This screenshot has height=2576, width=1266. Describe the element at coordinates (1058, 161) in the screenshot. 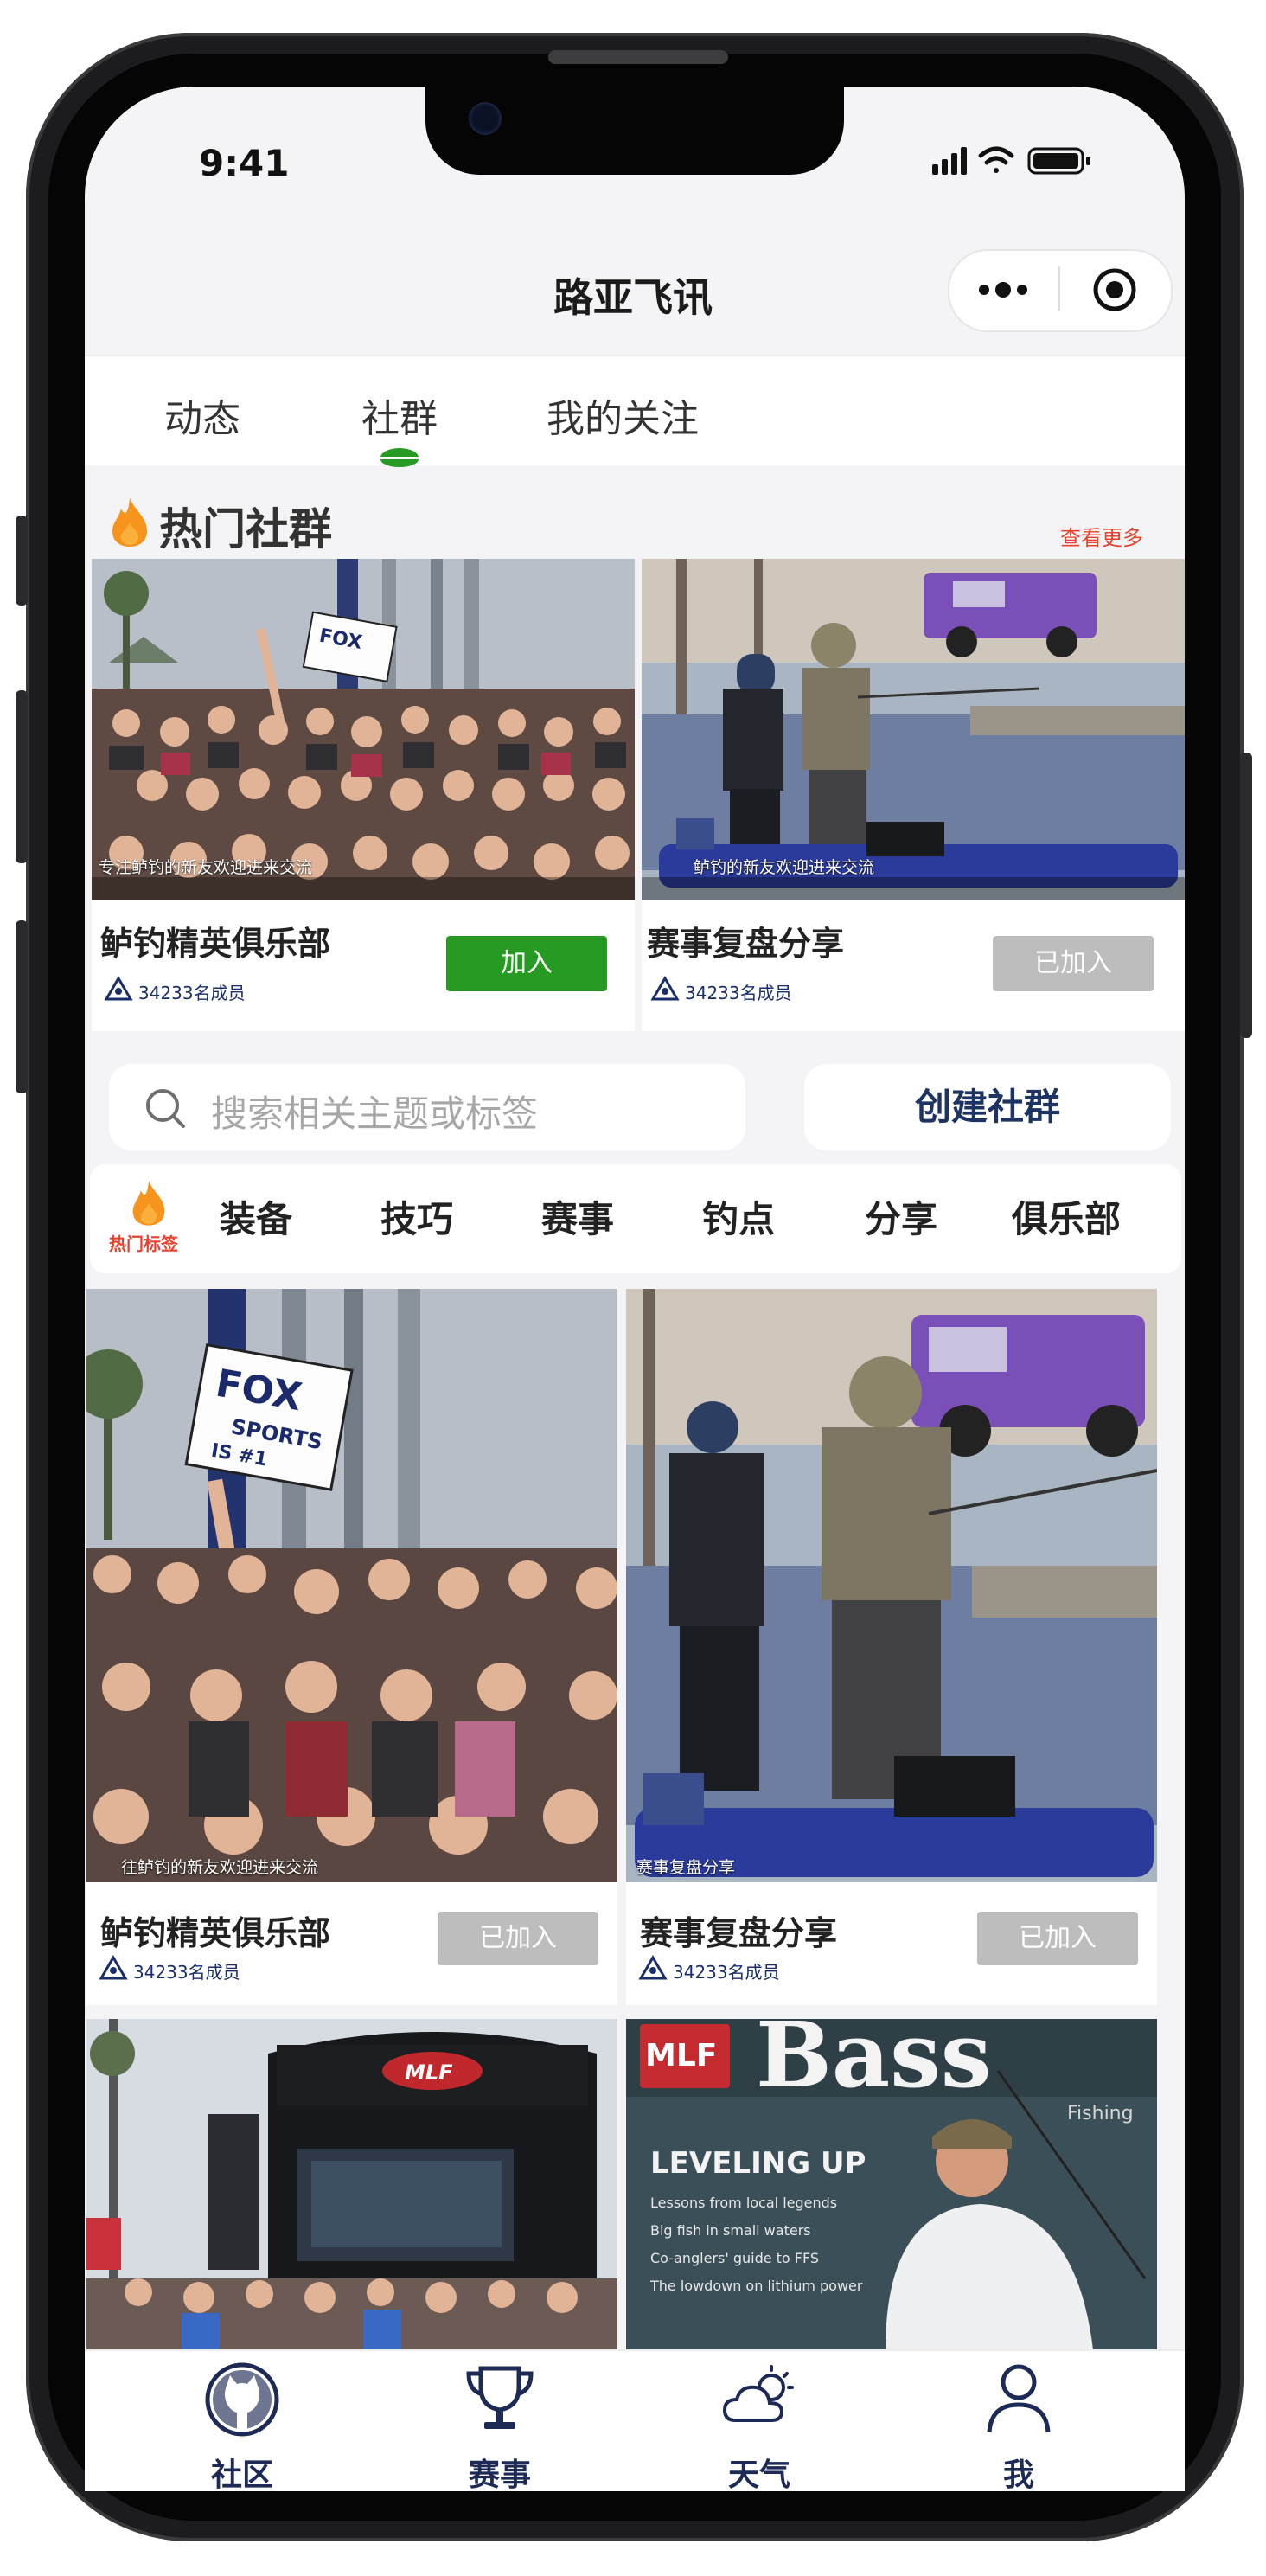

I see `battery-icon` at that location.